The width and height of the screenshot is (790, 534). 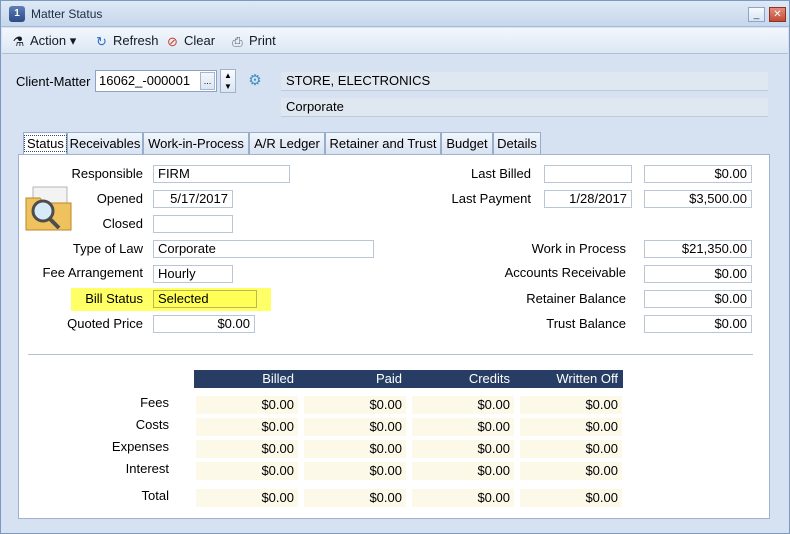 I want to click on matter-name-field: Corporate, so click(x=524, y=107).